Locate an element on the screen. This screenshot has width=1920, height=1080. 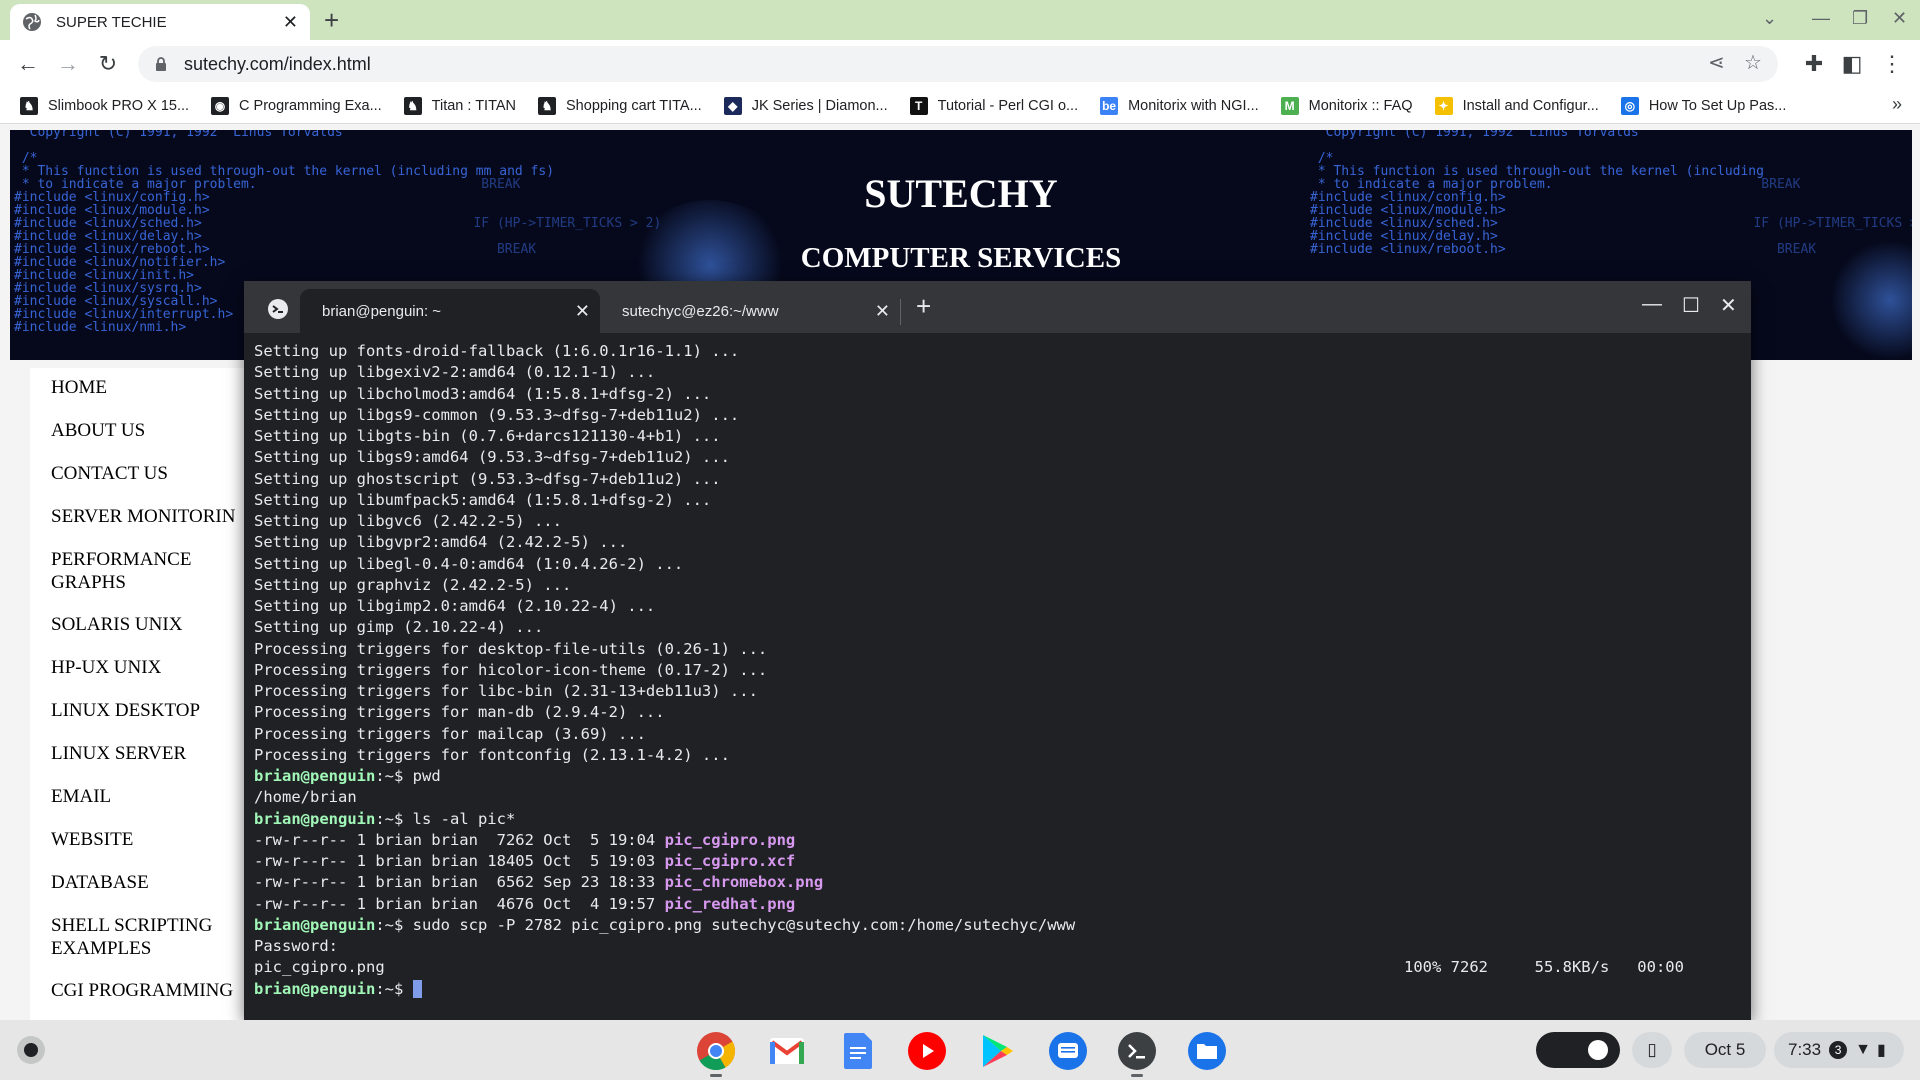
browser-toolbar: ← → ↻ sutechy.com/index.html ⋖ ☆ ✚ ◧ ⋮ is located at coordinates (960, 64).